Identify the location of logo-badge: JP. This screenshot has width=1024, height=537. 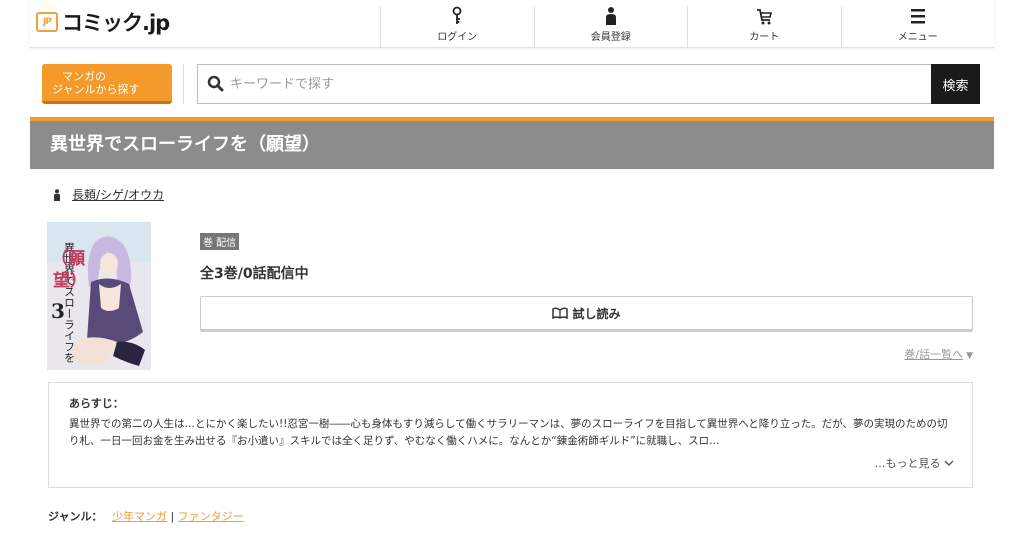
(47, 22).